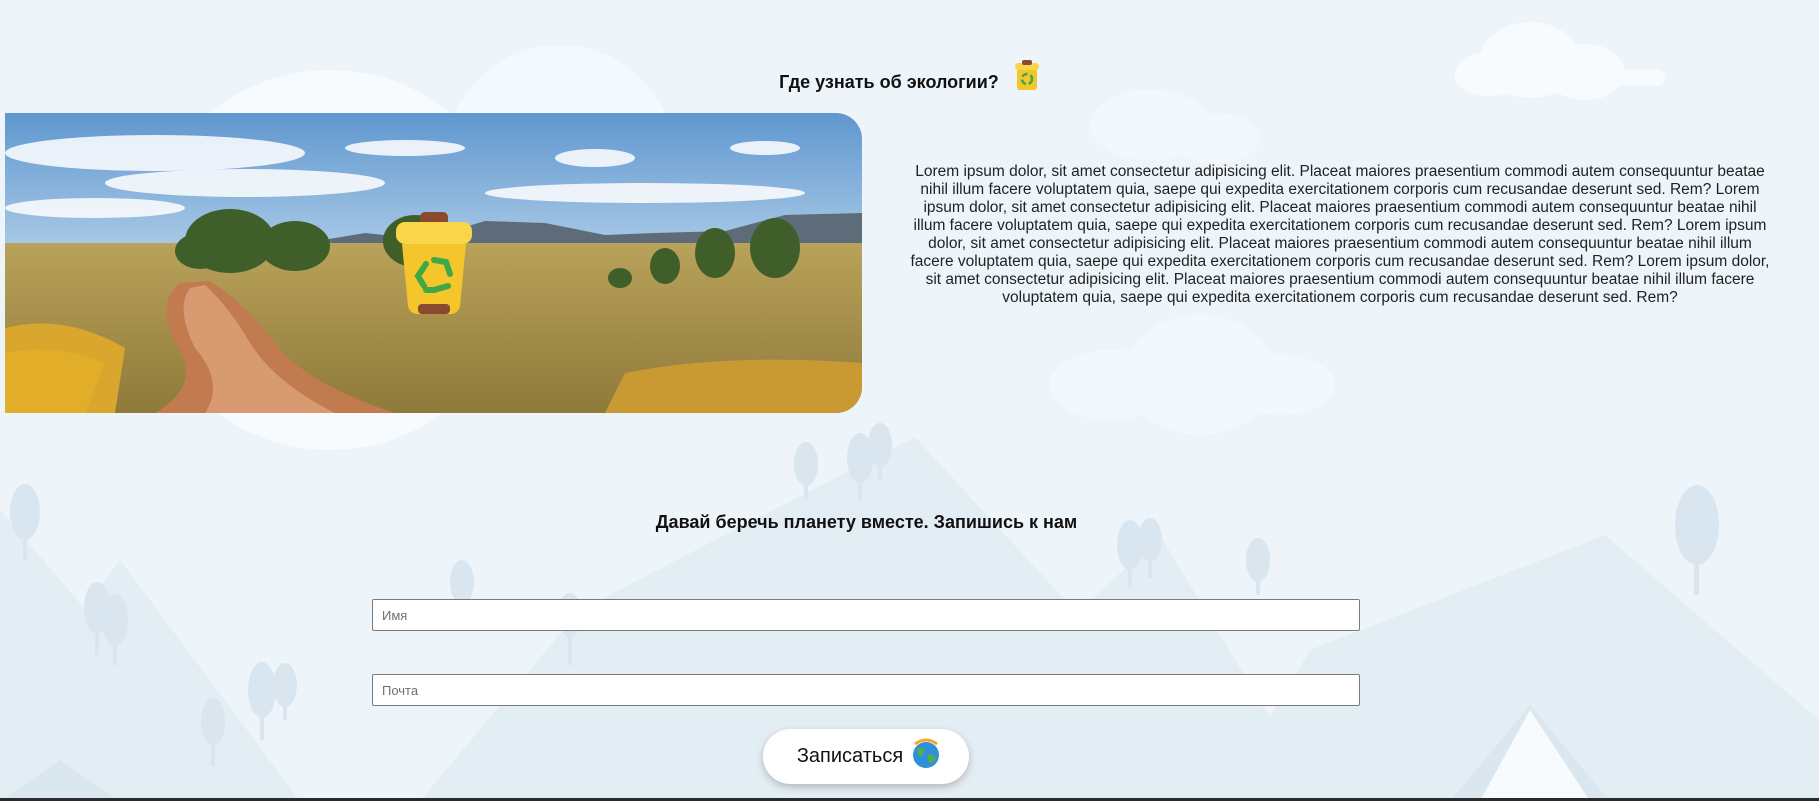  What do you see at coordinates (866, 615) in the screenshot?
I see `name-input` at bounding box center [866, 615].